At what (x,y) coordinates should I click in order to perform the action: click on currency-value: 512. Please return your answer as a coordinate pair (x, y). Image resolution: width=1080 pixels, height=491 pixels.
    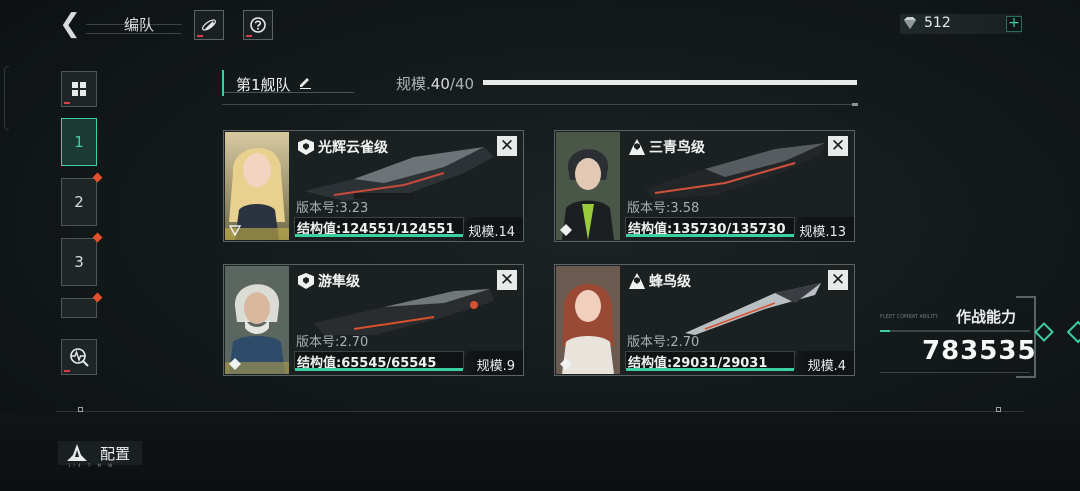
    Looking at the image, I should click on (937, 23).